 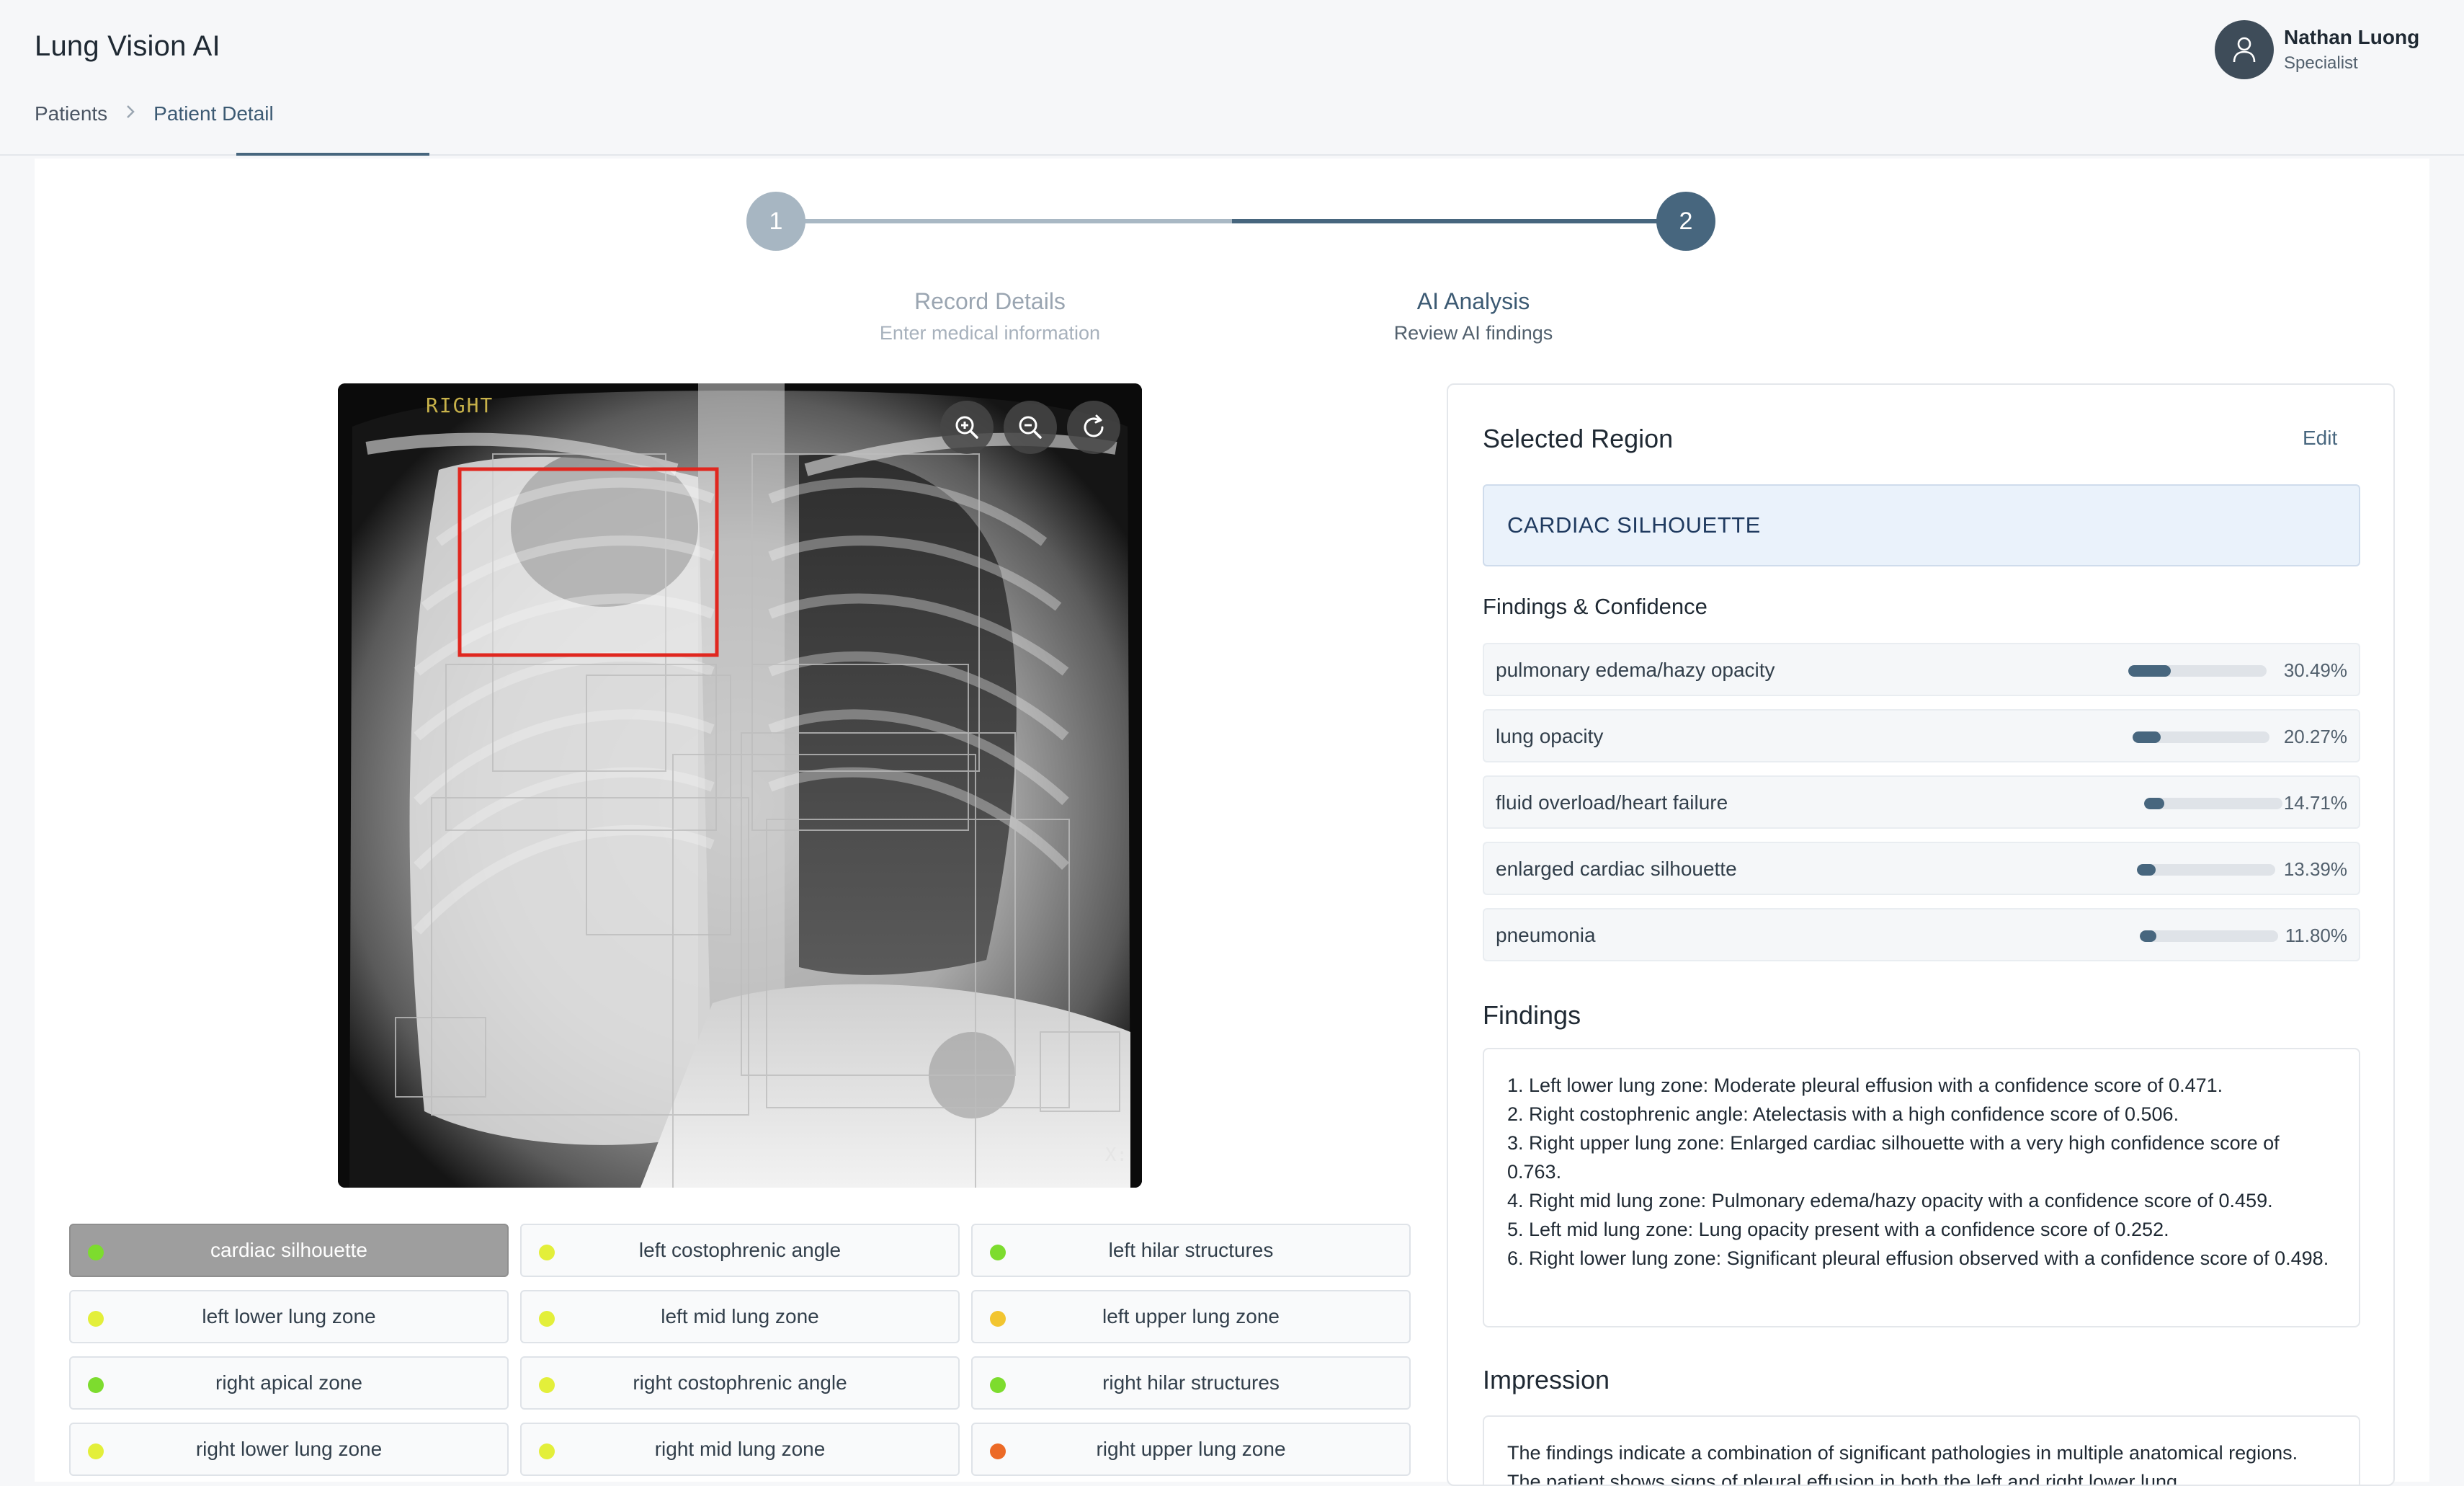 I want to click on region-chip-label: right mid lung zone, so click(x=740, y=1449).